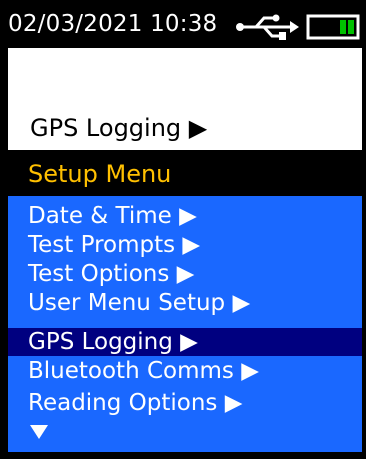 The width and height of the screenshot is (366, 459). Describe the element at coordinates (113, 342) in the screenshot. I see `menu-item-label: GPS Logging ▶` at that location.